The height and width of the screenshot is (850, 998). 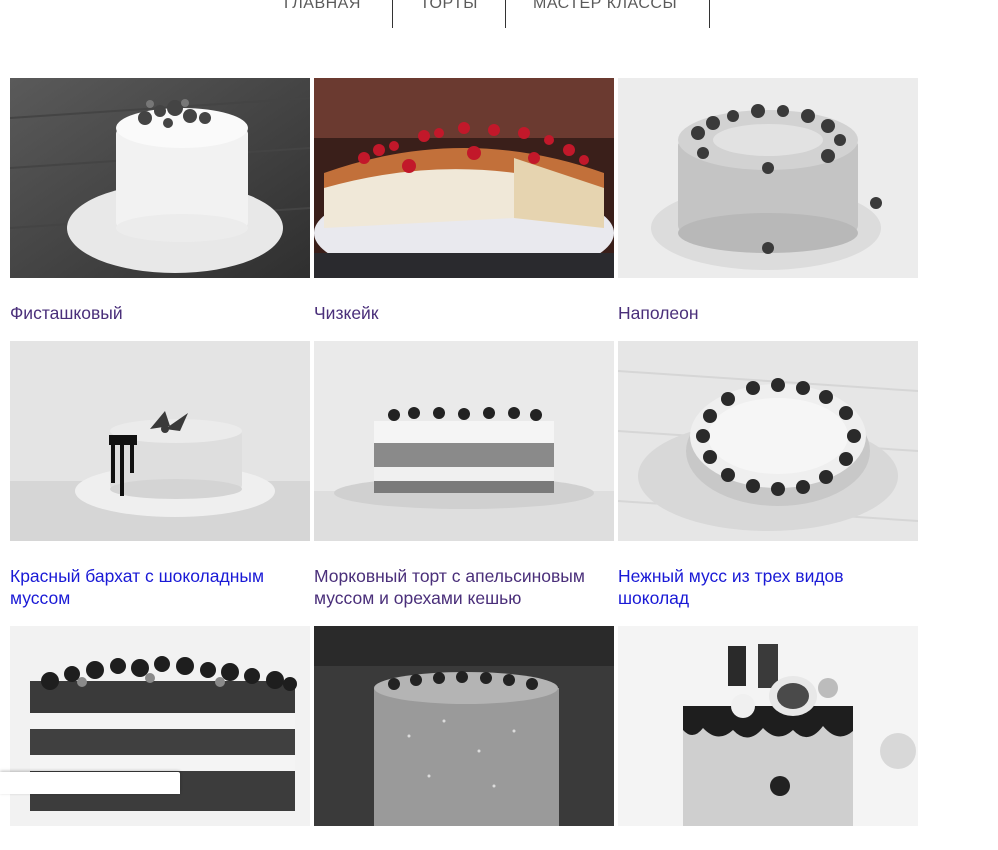 I want to click on chocolate-mousse-cake-image, so click(x=768, y=441).